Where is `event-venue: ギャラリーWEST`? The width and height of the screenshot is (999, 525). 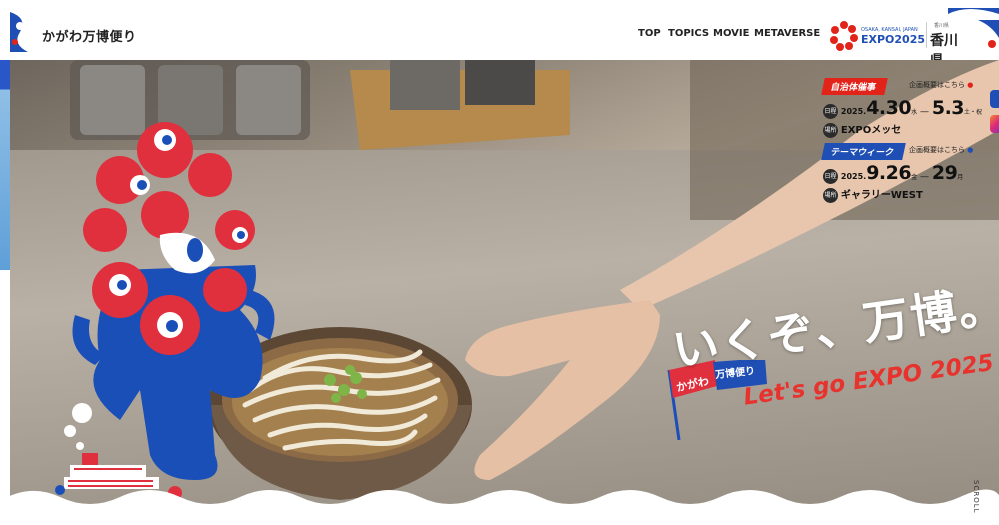
event-venue: ギャラリーWEST is located at coordinates (881, 195).